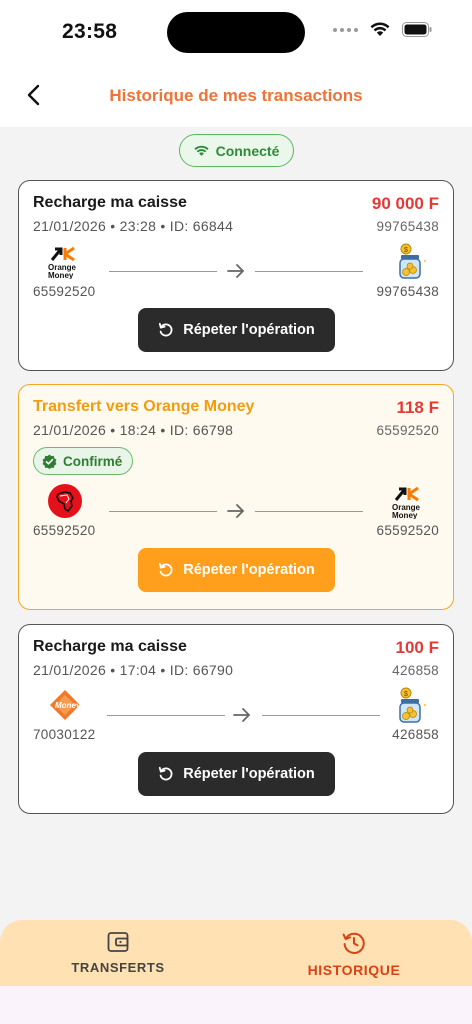 This screenshot has height=1024, width=472. What do you see at coordinates (236, 1005) in the screenshot?
I see `home-indicator-area` at bounding box center [236, 1005].